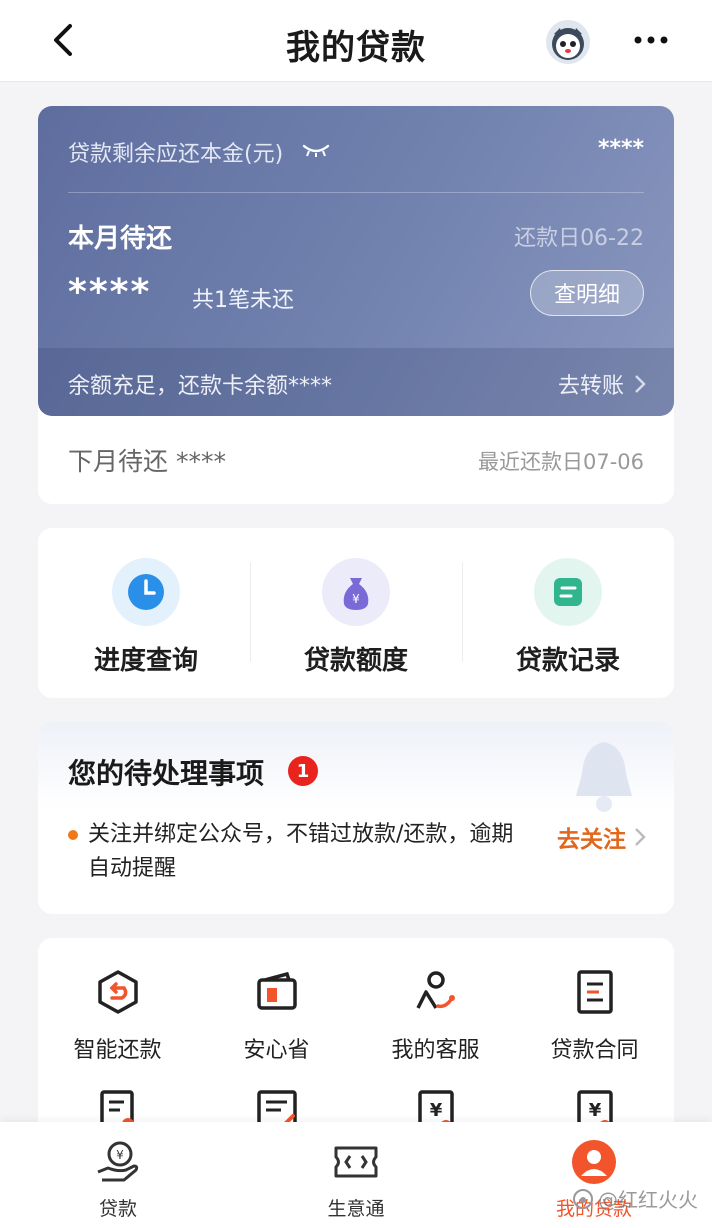 The width and height of the screenshot is (712, 1228). Describe the element at coordinates (604, 777) in the screenshot. I see `bell-icon` at that location.